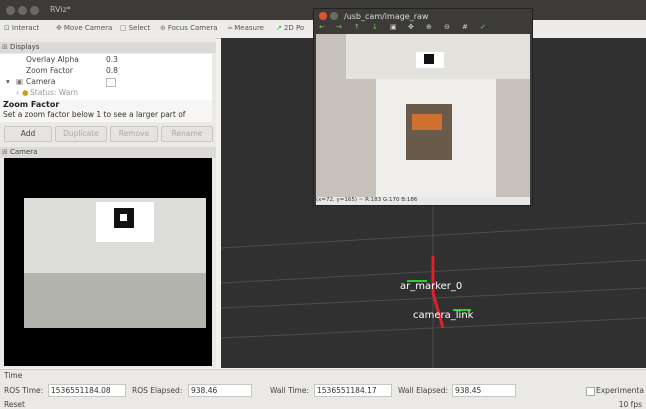 The image size is (646, 409). Describe the element at coordinates (108, 152) in the screenshot. I see `camera-panel-header: ⊞ Camera` at that location.